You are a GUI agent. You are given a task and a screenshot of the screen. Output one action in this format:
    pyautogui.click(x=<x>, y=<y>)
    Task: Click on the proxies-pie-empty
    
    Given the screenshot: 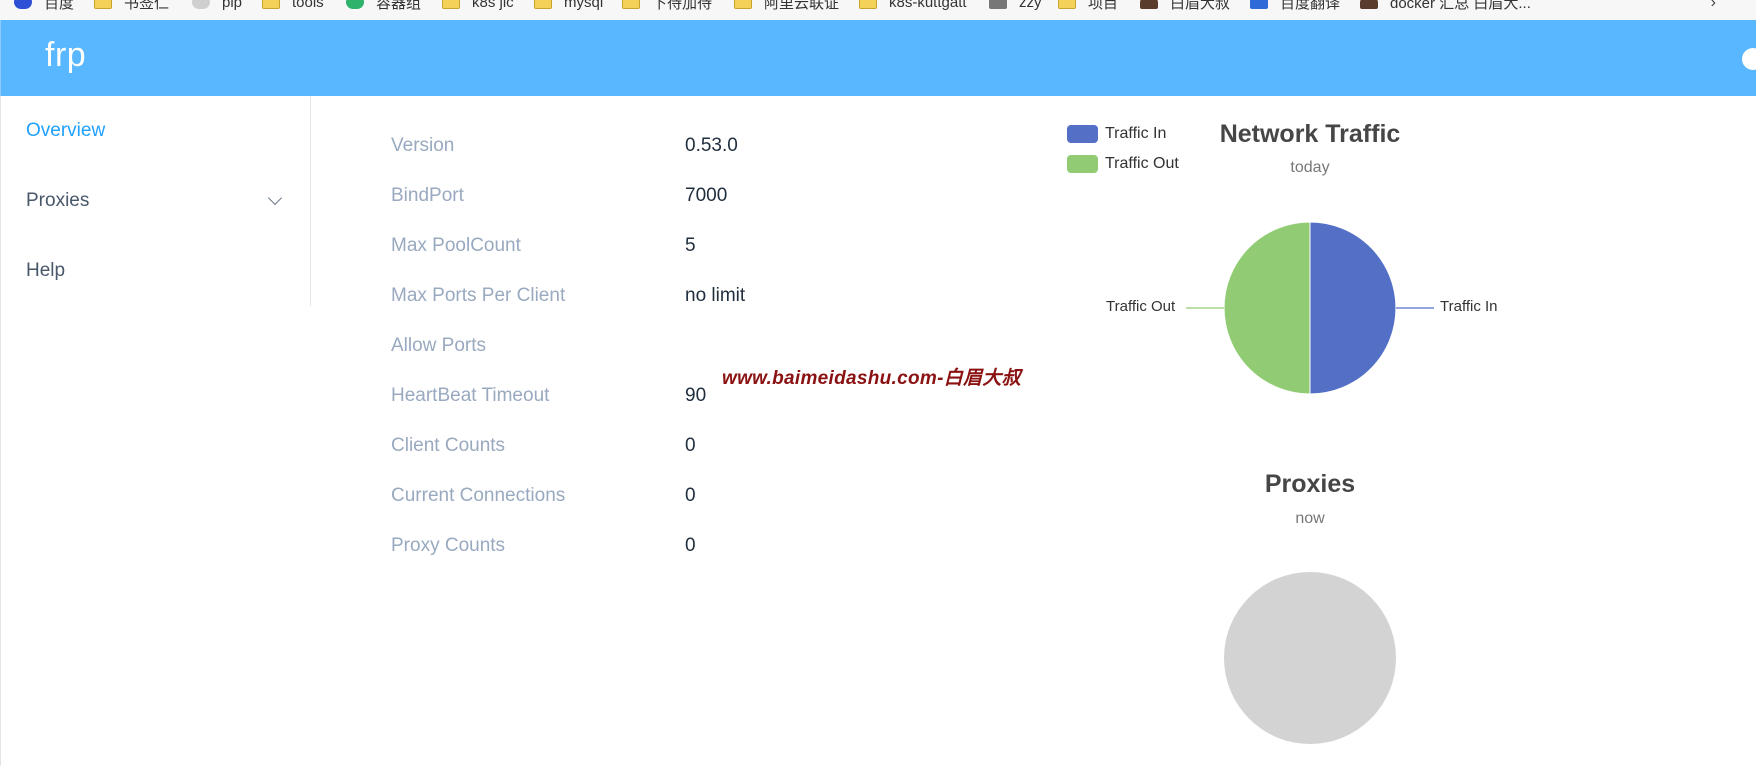 What is the action you would take?
    pyautogui.click(x=1310, y=658)
    